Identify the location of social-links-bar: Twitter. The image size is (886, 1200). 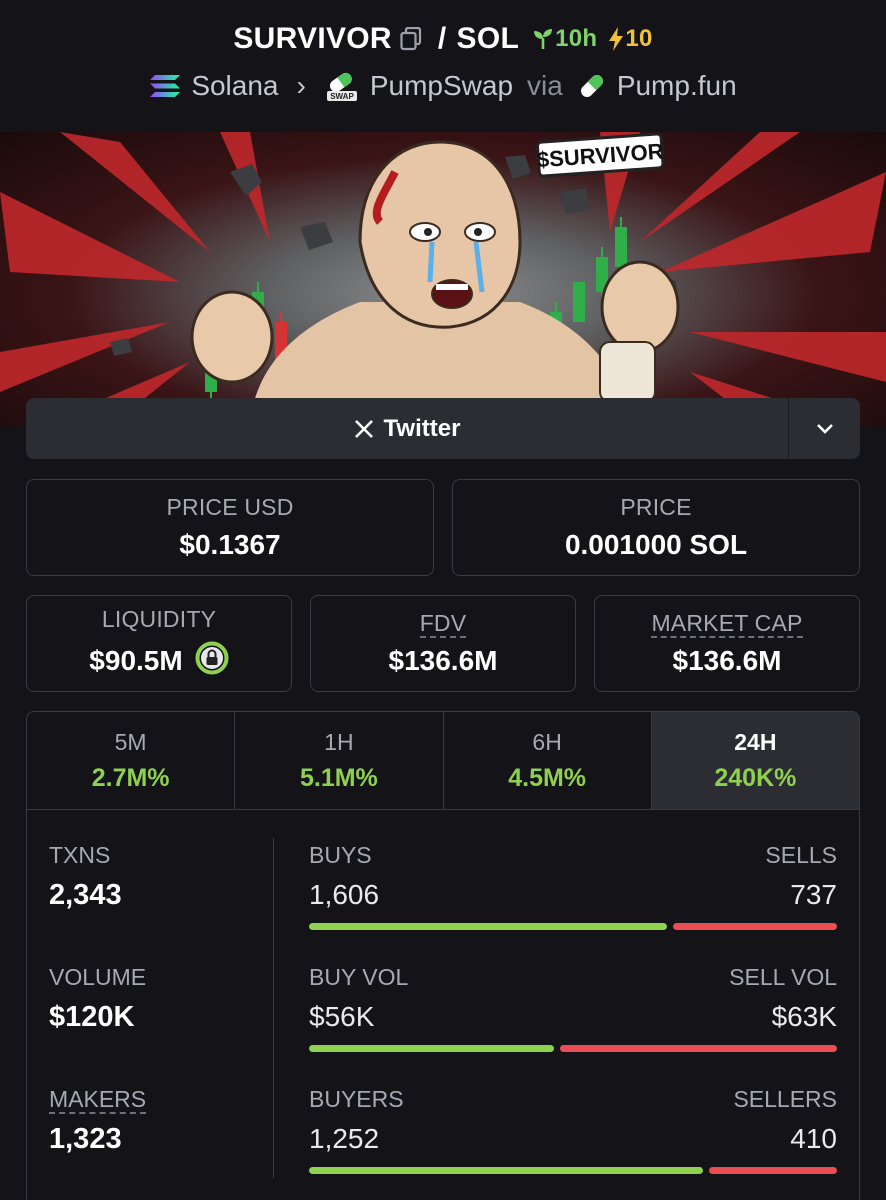
(443, 428).